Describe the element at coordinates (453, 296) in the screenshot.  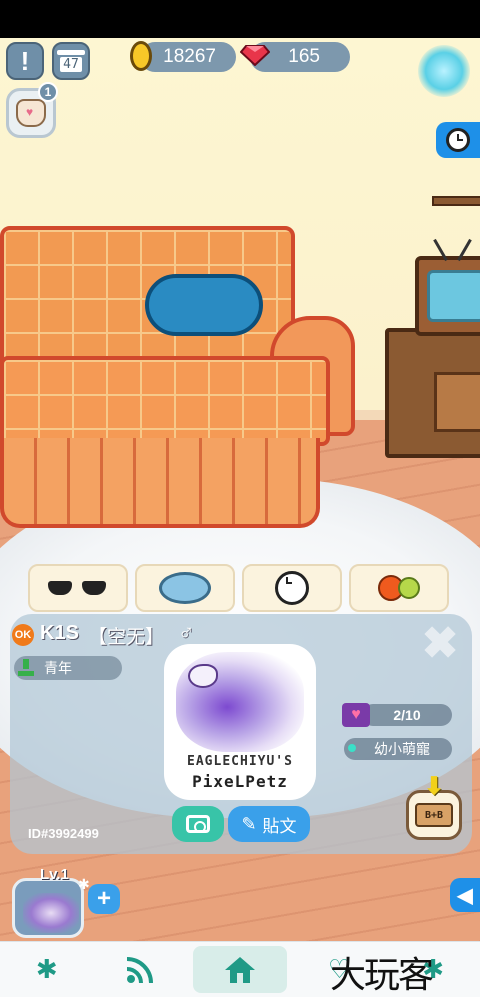
I see `tv-screen` at that location.